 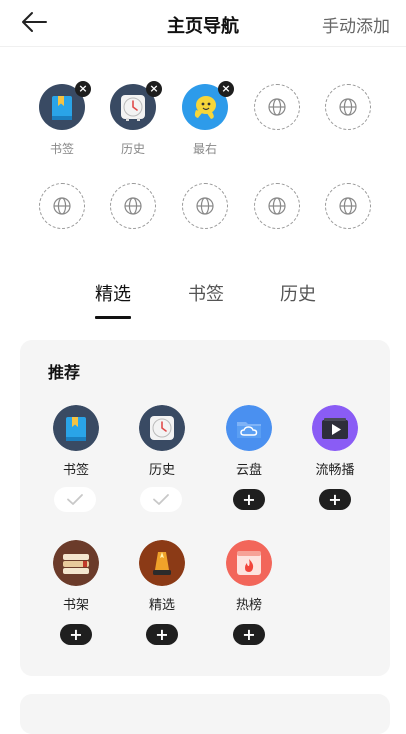 What do you see at coordinates (335, 470) in the screenshot?
I see `item-label: 流畅播` at bounding box center [335, 470].